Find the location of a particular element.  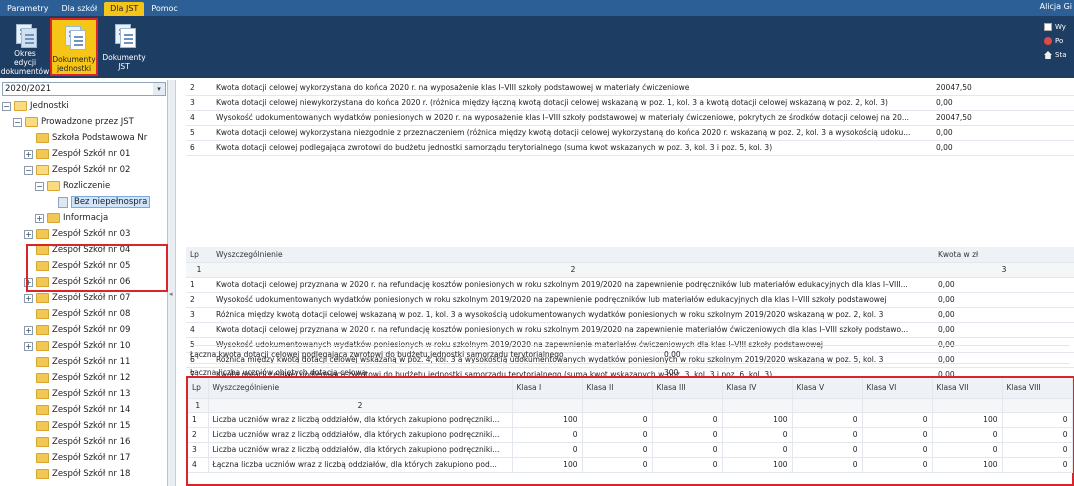

column-numbers-row: 1 2 3 is located at coordinates (630, 270).